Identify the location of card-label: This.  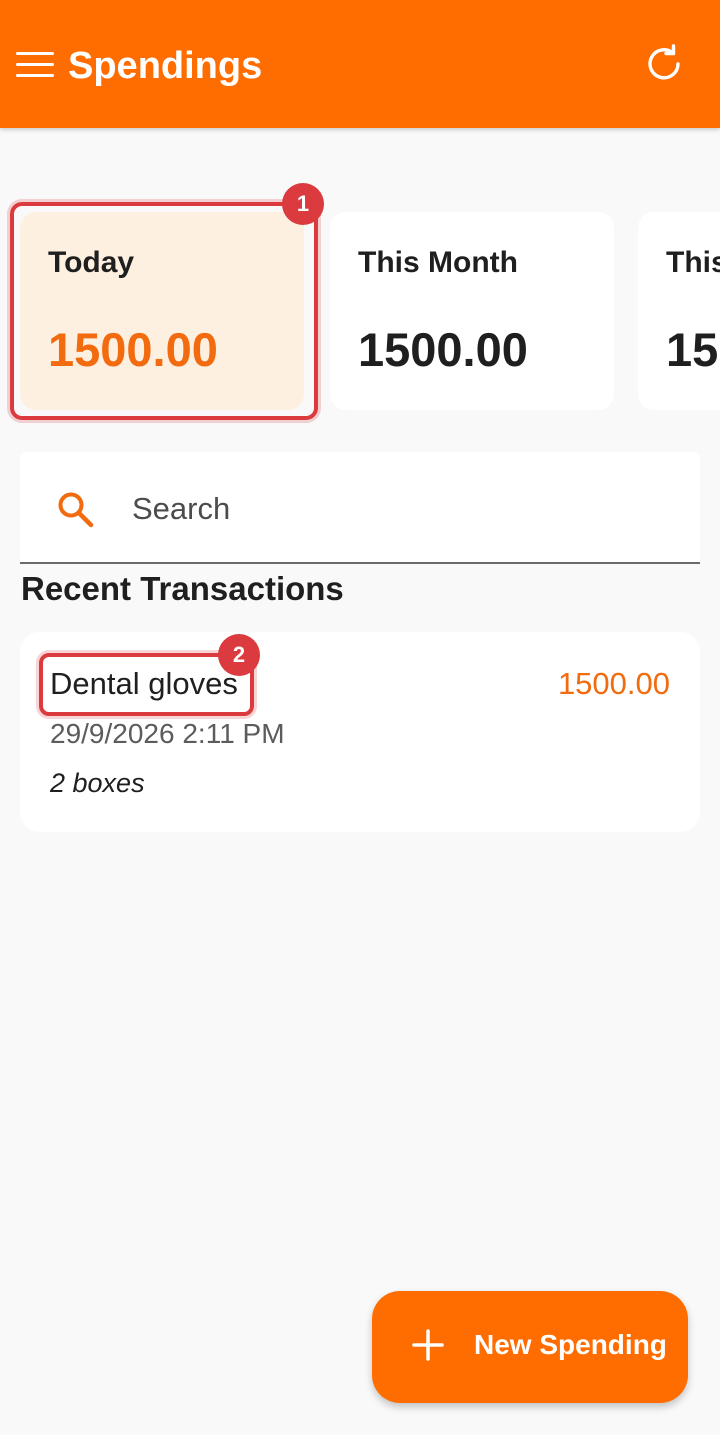
(693, 262).